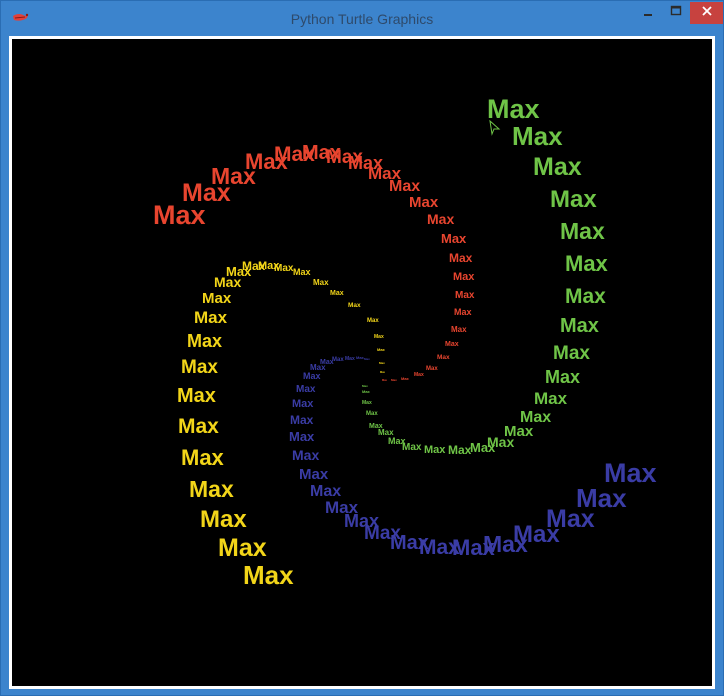 The height and width of the screenshot is (696, 724). I want to click on spiral-word-yellow-6: Max, so click(196, 396).